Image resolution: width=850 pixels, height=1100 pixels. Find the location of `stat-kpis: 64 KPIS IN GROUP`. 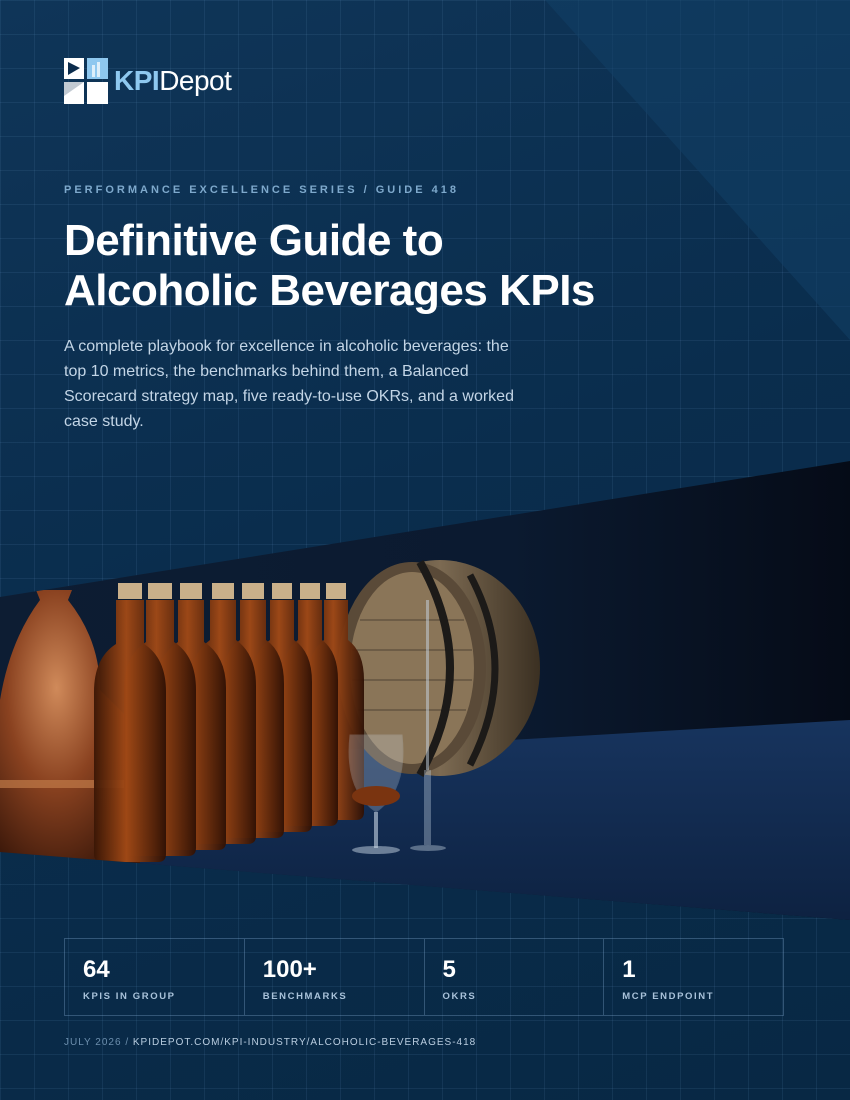

stat-kpis: 64 KPIS IN GROUP is located at coordinates (155, 977).